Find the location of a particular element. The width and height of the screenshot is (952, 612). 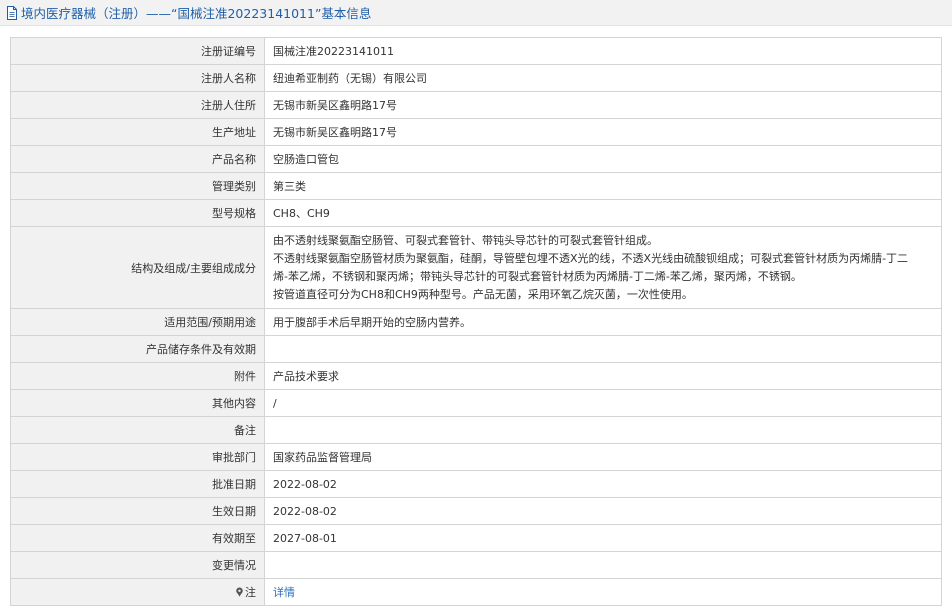

table-row: 管理类别 第三类 is located at coordinates (476, 186).